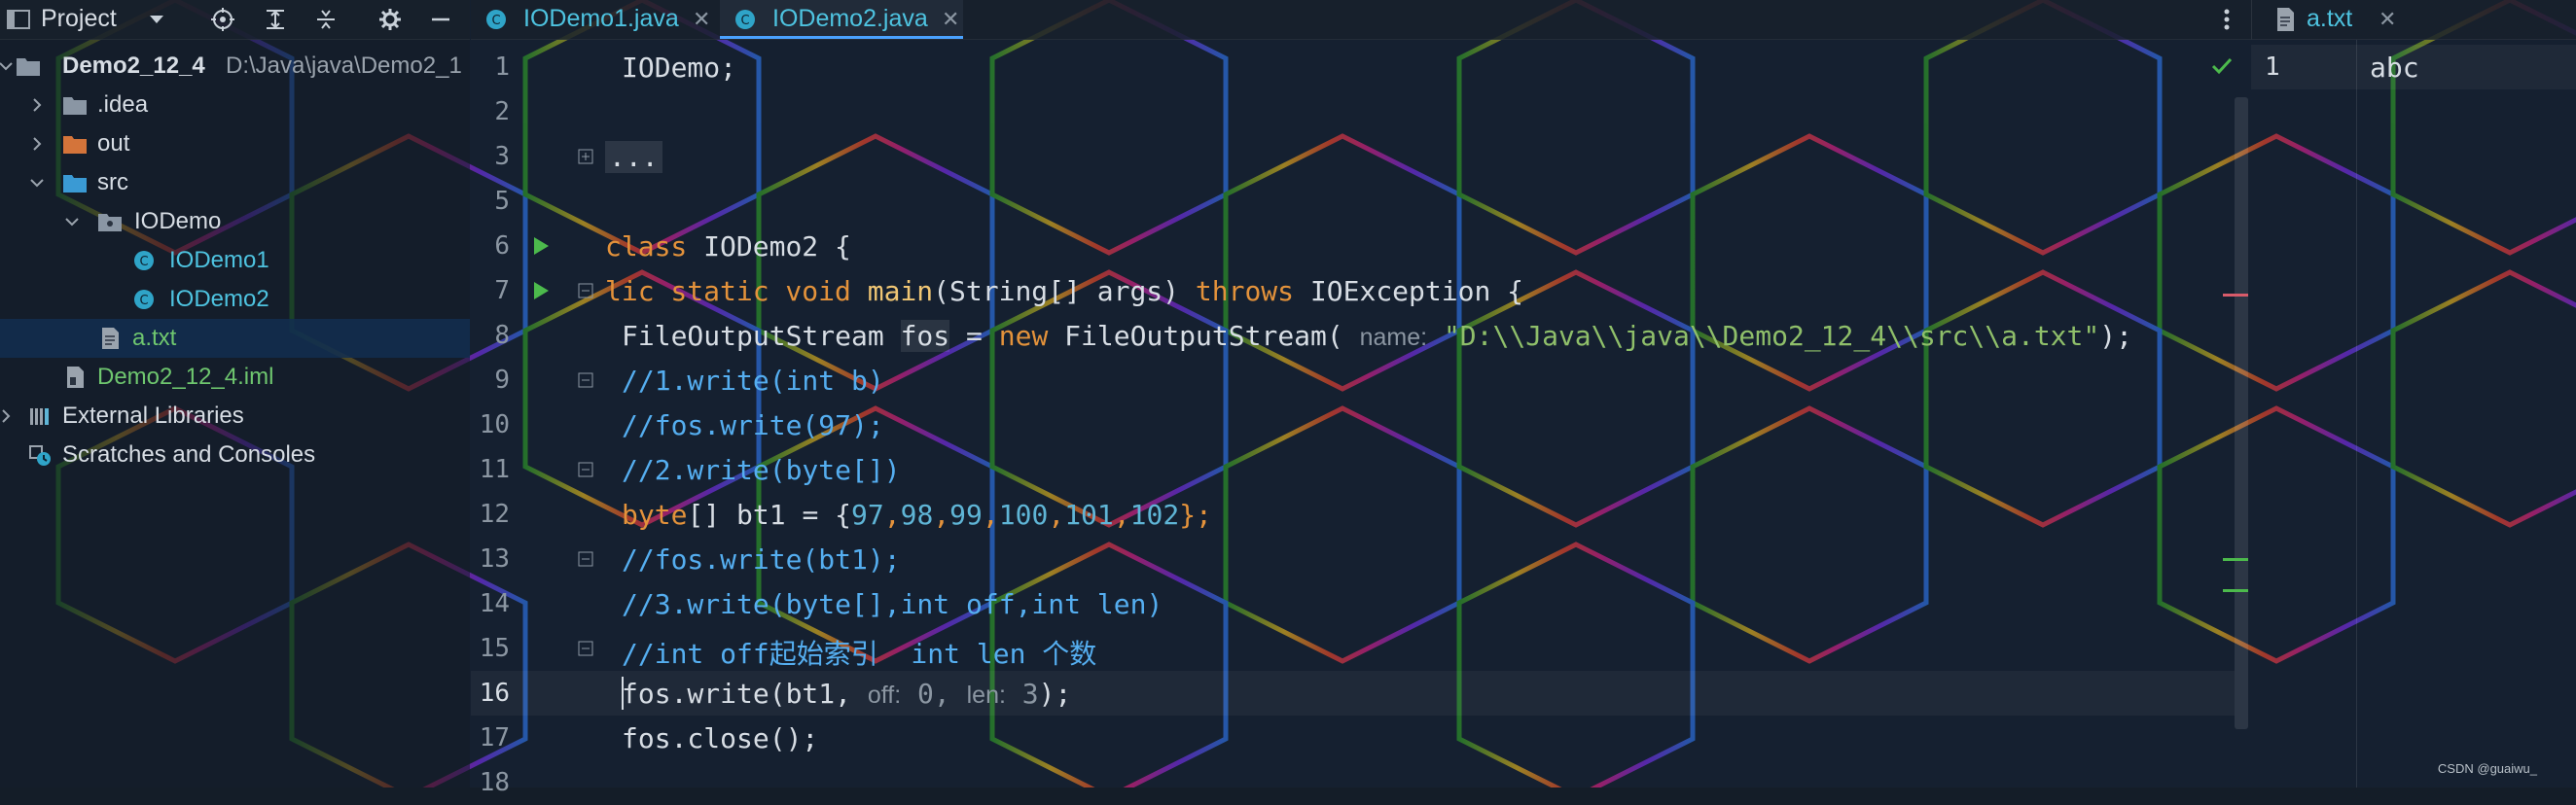  I want to click on line-number: 11, so click(494, 469).